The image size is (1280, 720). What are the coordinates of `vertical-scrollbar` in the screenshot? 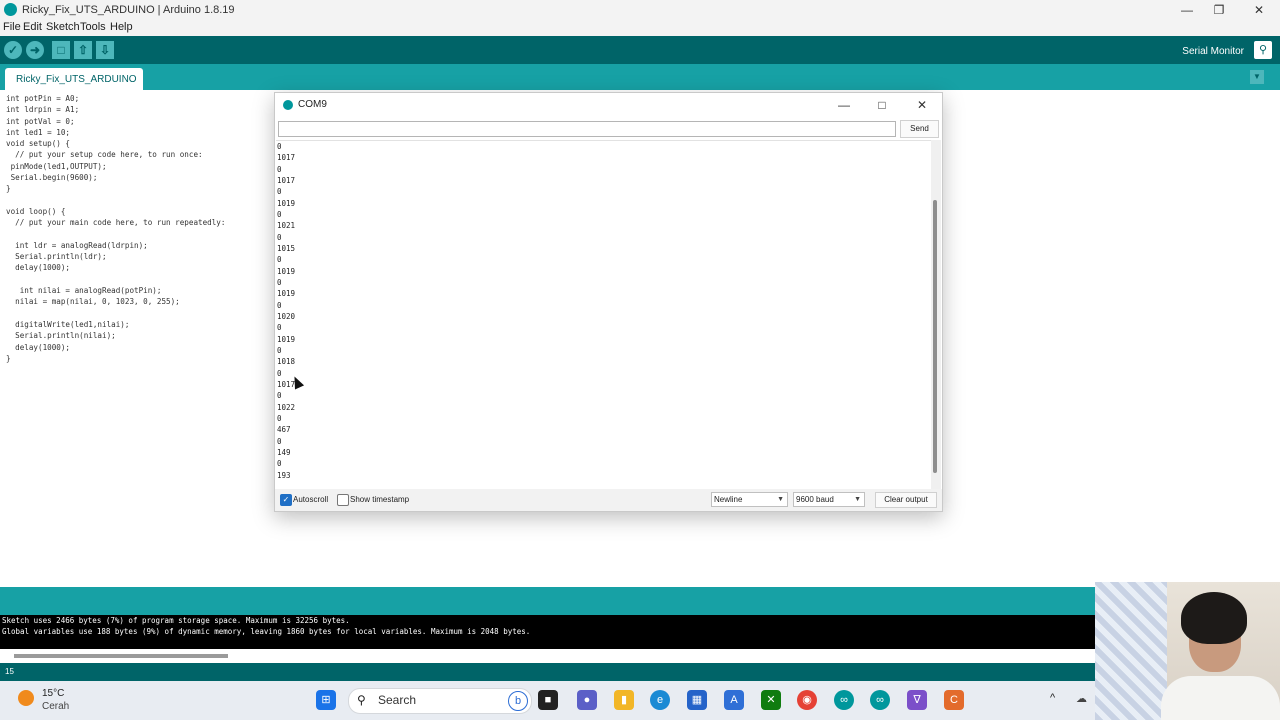 It's located at (935, 336).